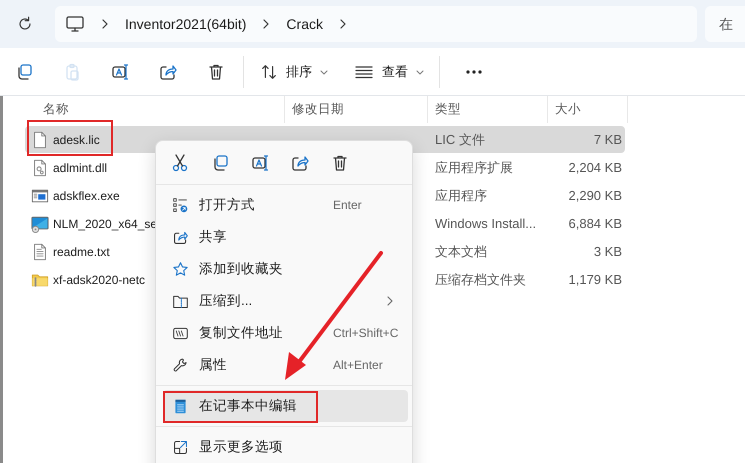  What do you see at coordinates (474, 72) in the screenshot?
I see `more-icon` at bounding box center [474, 72].